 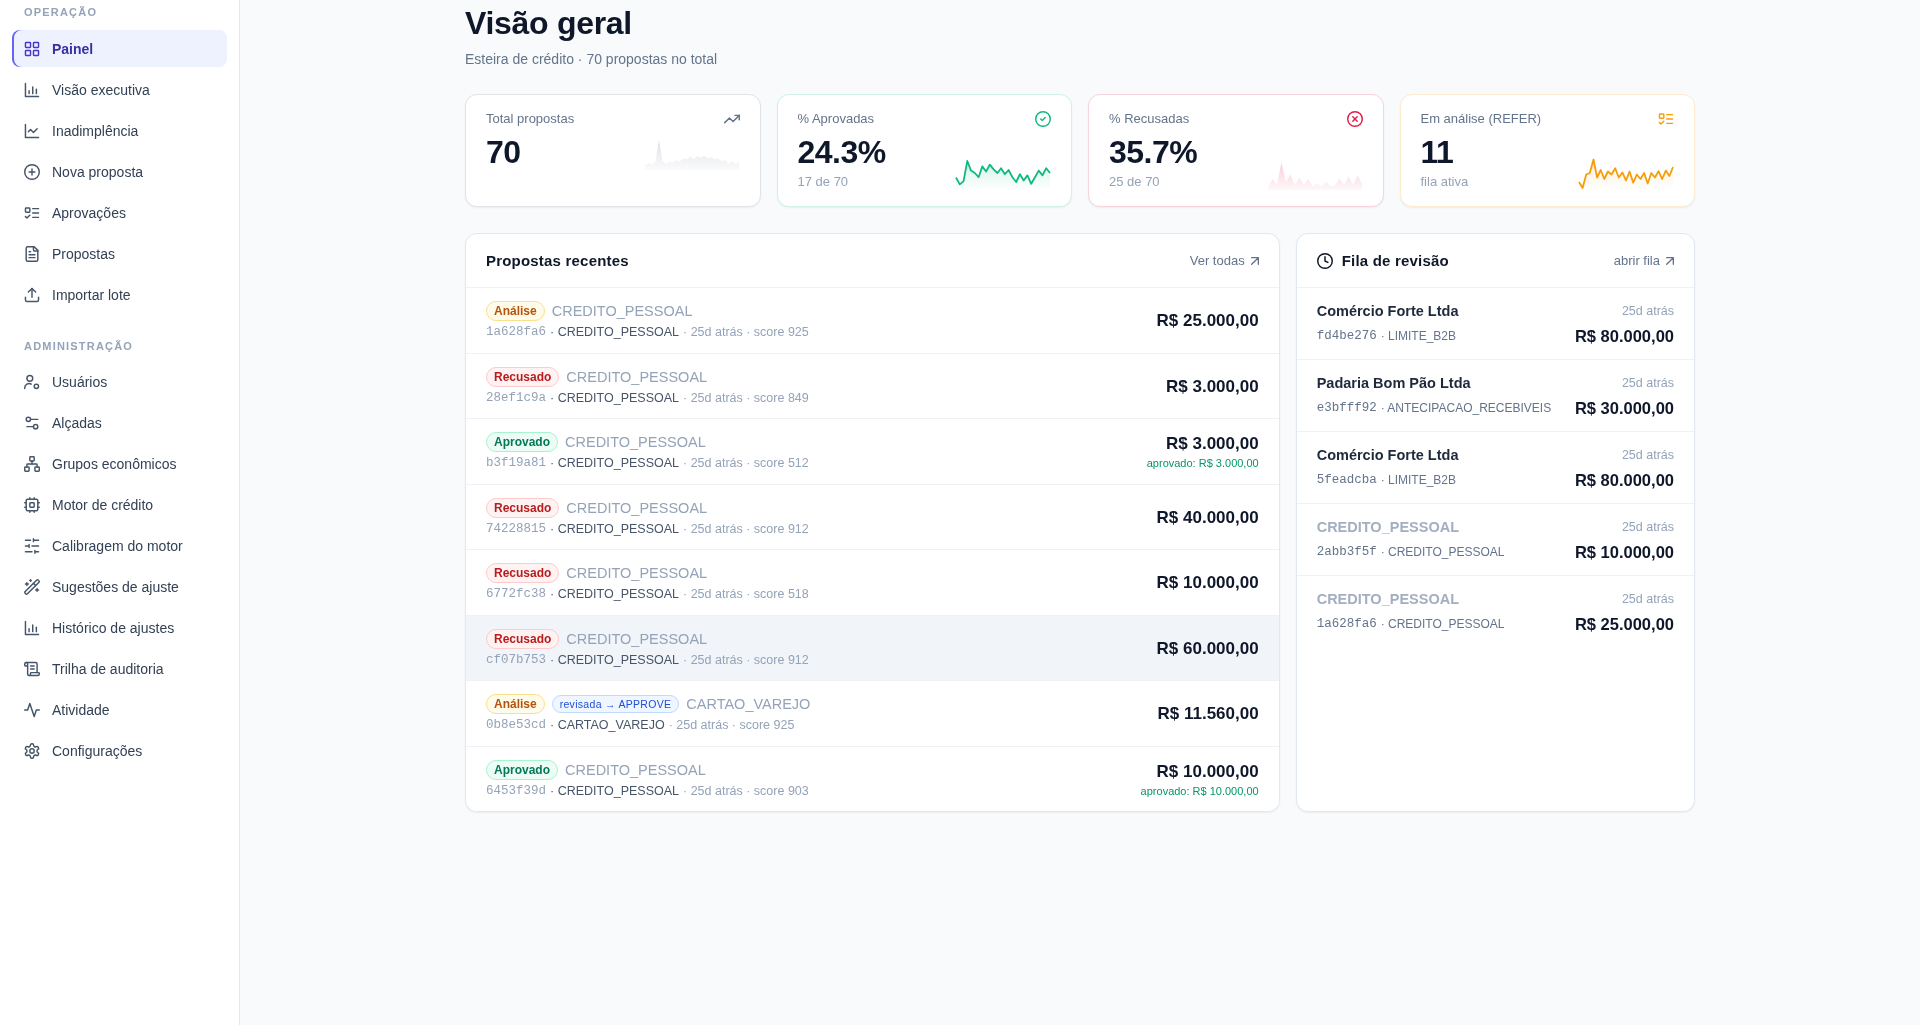 What do you see at coordinates (32, 212) in the screenshot?
I see `checklist-icon` at bounding box center [32, 212].